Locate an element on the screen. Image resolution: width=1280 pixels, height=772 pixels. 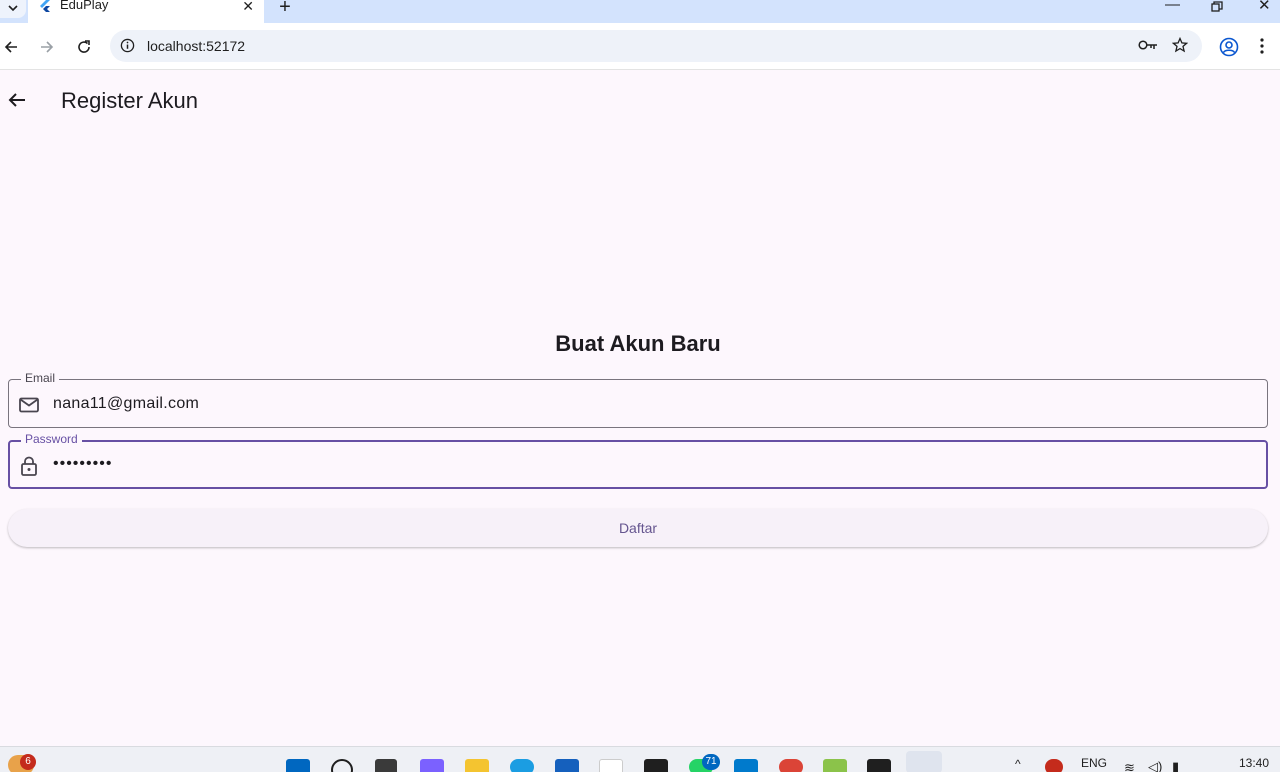
mail-icon is located at coordinates (29, 405).